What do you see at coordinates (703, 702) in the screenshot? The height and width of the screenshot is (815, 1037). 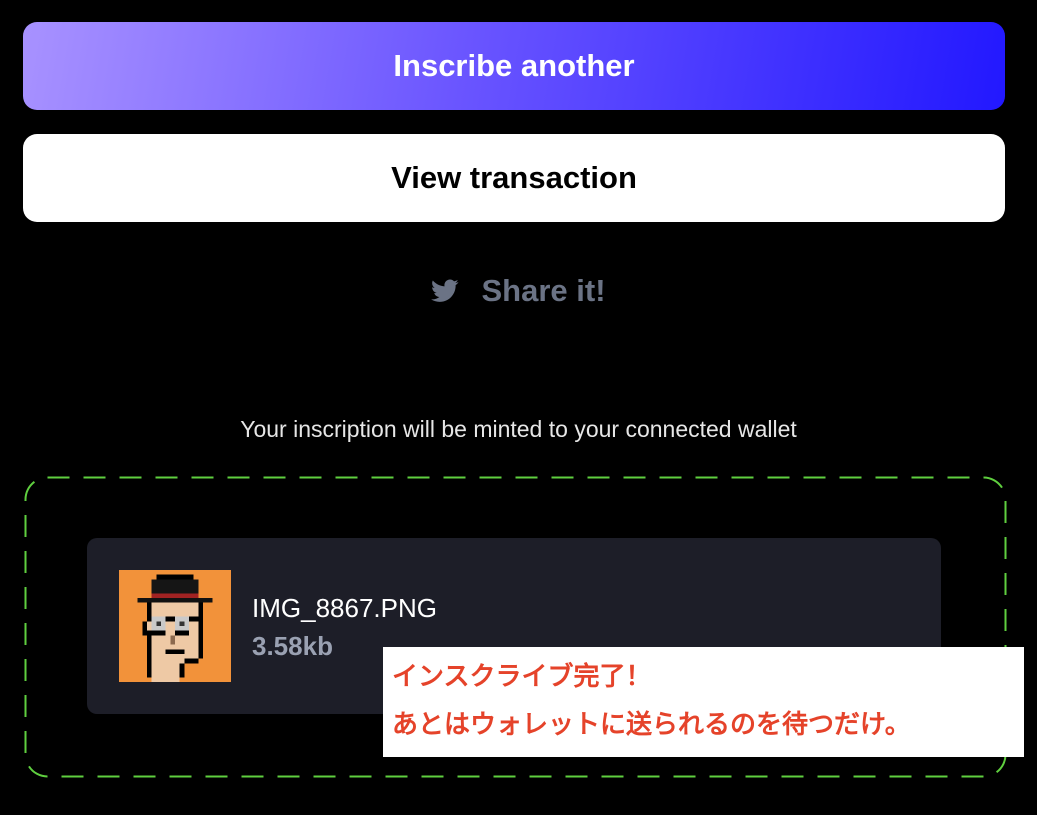 I see `annotation-callout: インスクライブ完了！ あとはウォレットに送られるのを待つだけ。` at bounding box center [703, 702].